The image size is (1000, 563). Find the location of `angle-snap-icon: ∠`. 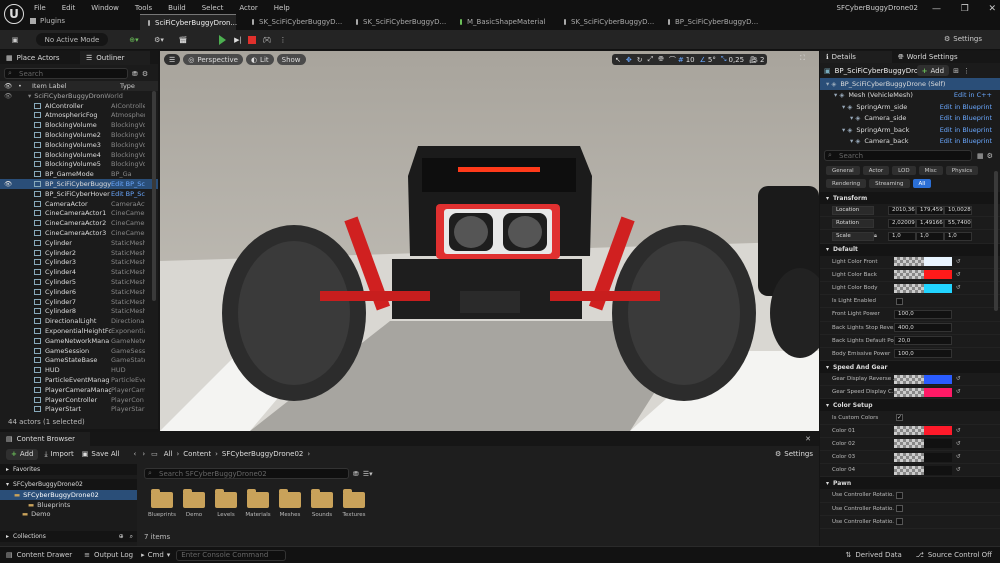

angle-snap-icon: ∠ is located at coordinates (703, 60).